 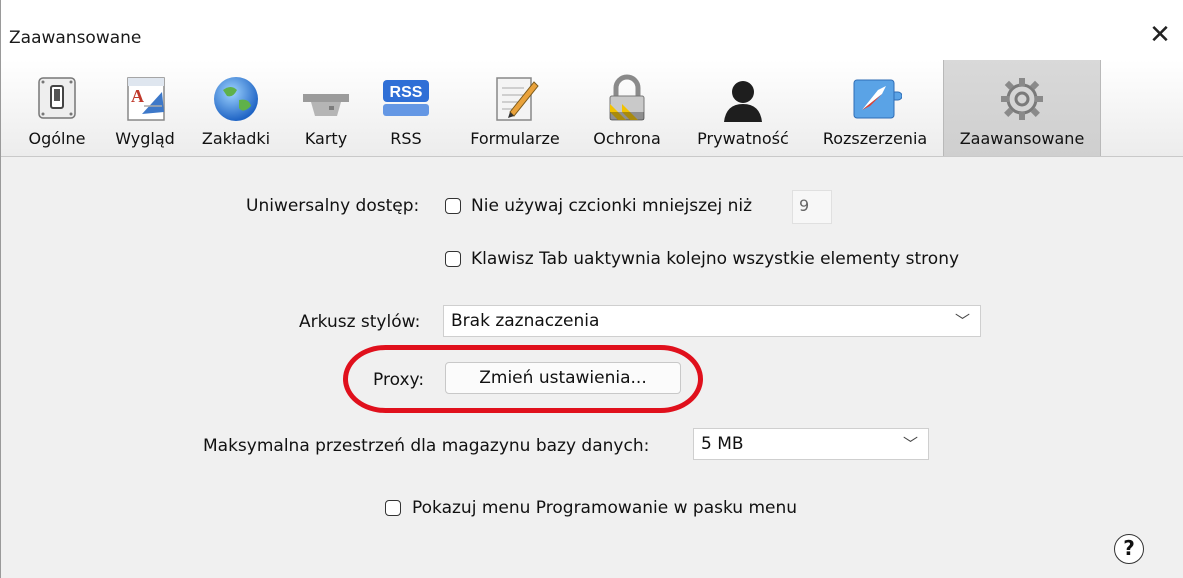 What do you see at coordinates (627, 138) in the screenshot?
I see `tab-label: Ochrona` at bounding box center [627, 138].